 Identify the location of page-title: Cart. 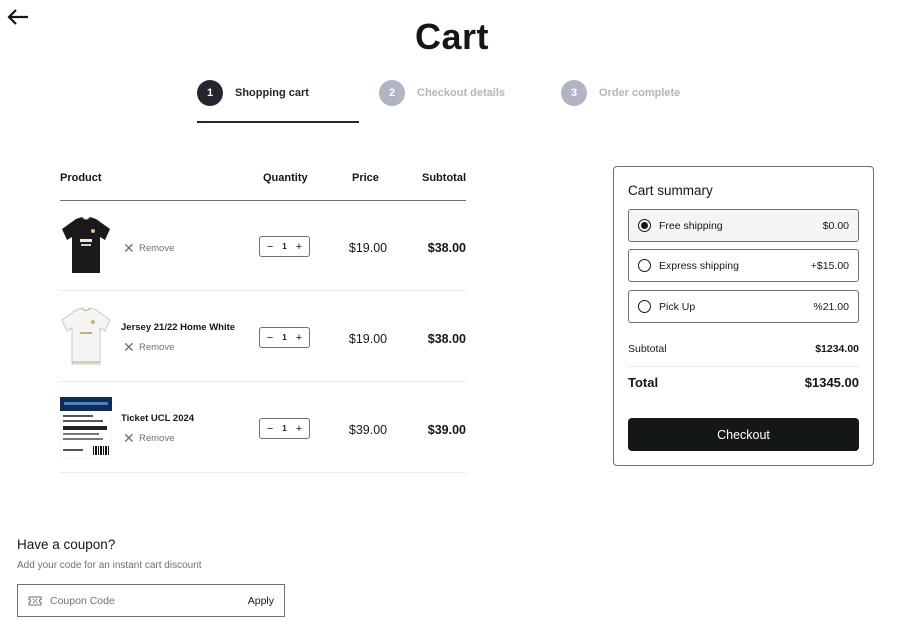
(452, 36).